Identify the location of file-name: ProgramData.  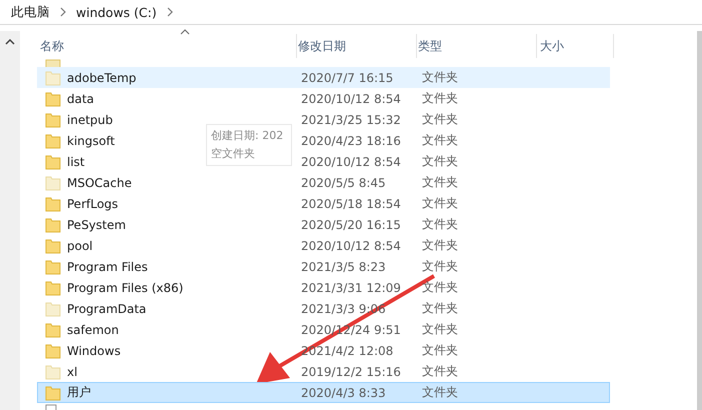
(106, 309).